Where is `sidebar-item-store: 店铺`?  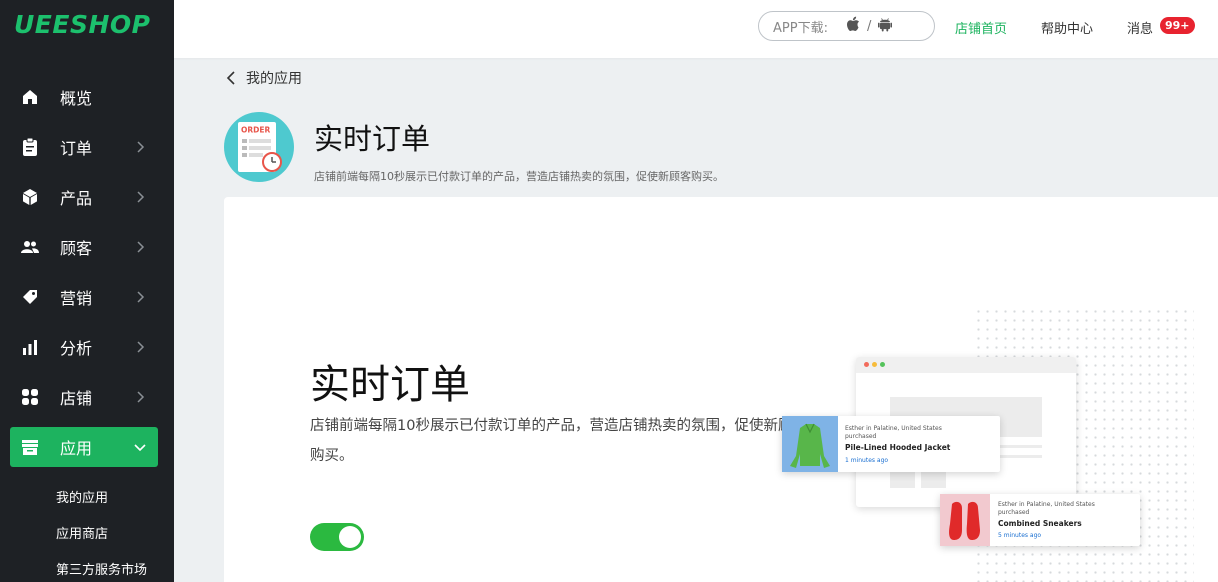
sidebar-item-store: 店铺 is located at coordinates (84, 397).